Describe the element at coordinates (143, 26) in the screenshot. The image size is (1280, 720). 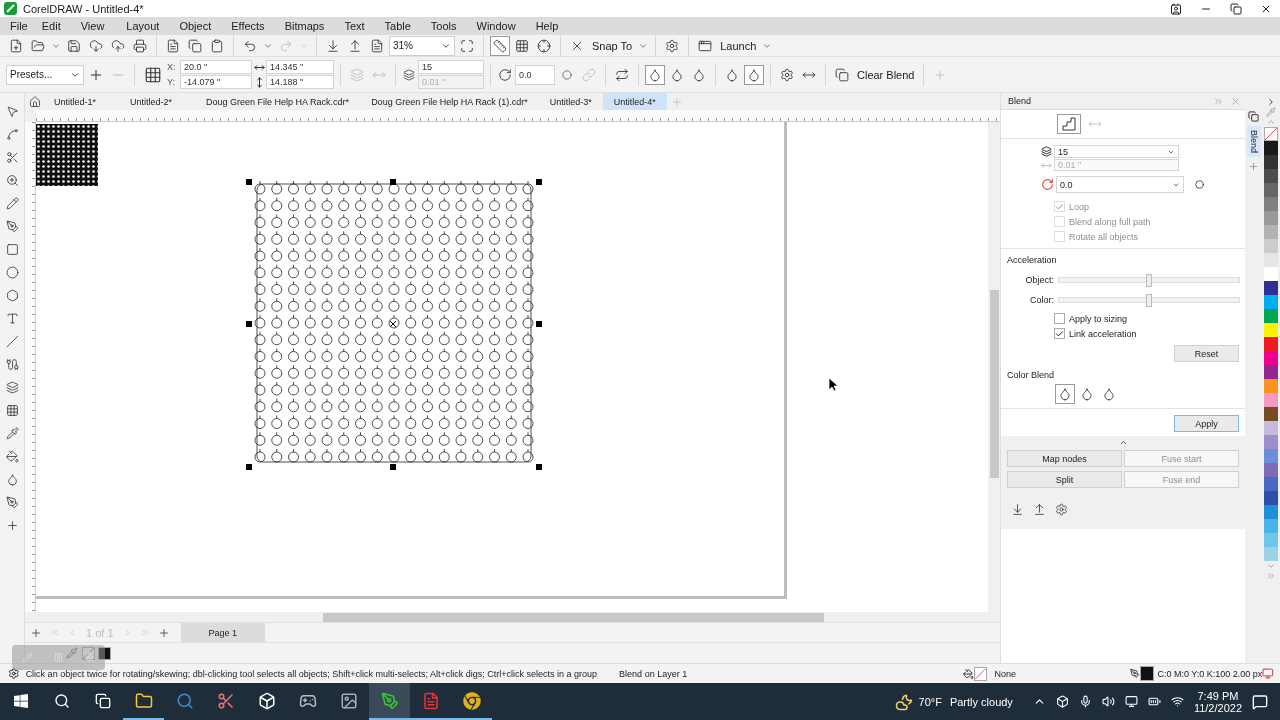
I see `menu-item: Layout` at that location.